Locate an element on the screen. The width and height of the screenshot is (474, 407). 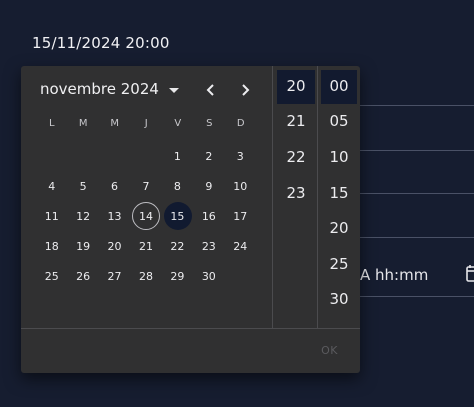
time-format-placeholder: A hh:mm is located at coordinates (394, 275).